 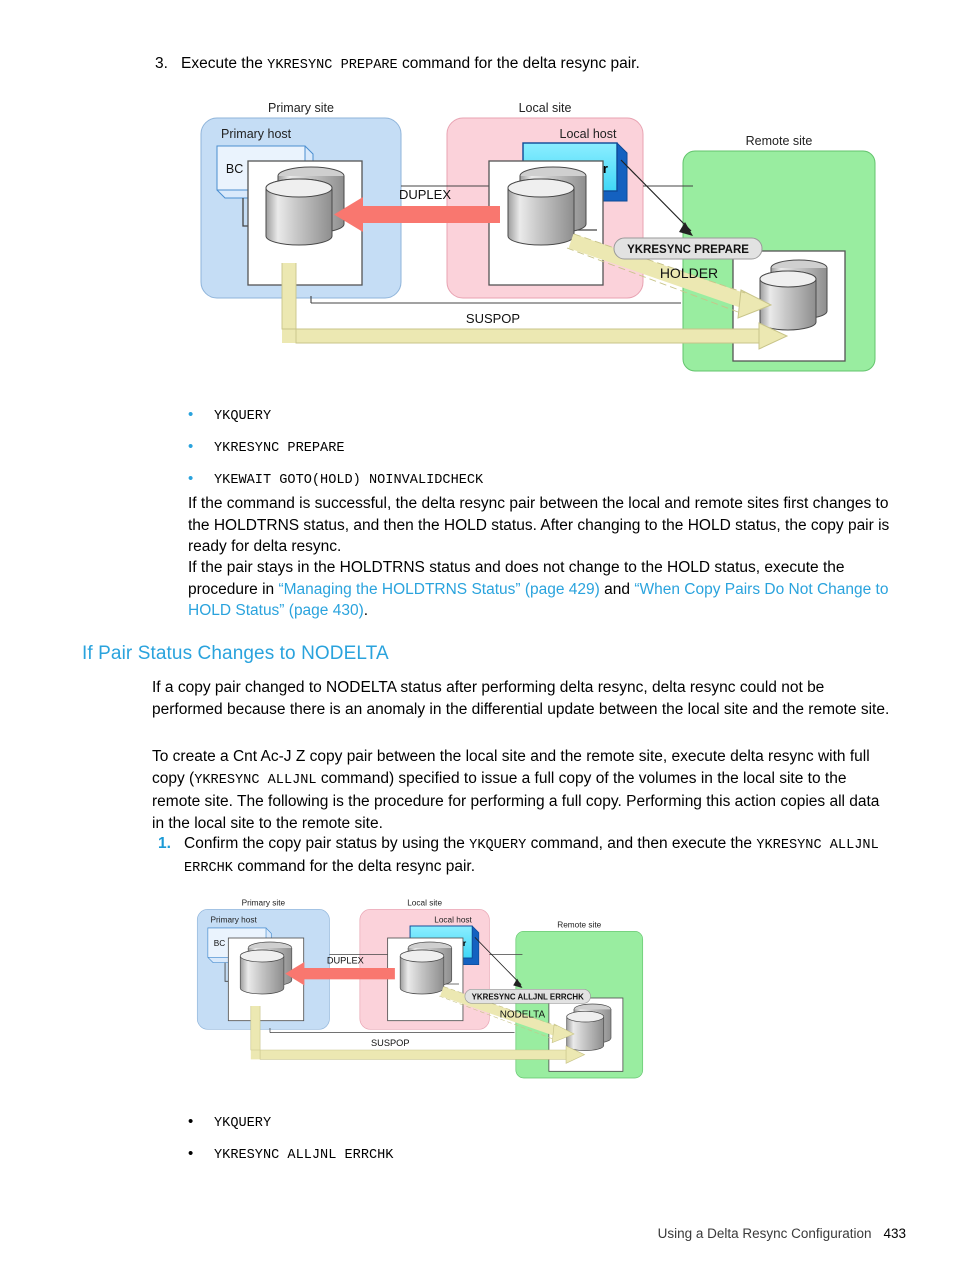 I want to click on local-volume-cylinders, so click(x=547, y=206).